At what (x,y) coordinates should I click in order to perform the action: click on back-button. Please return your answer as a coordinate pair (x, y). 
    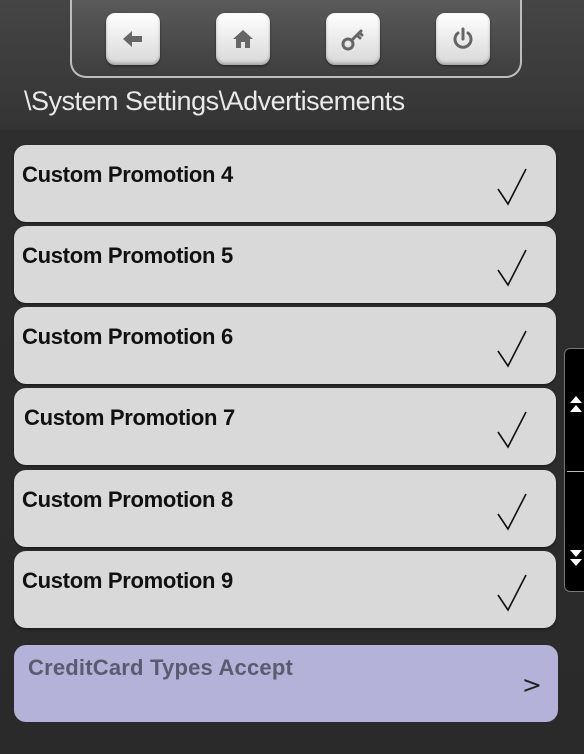
    Looking at the image, I should click on (133, 39).